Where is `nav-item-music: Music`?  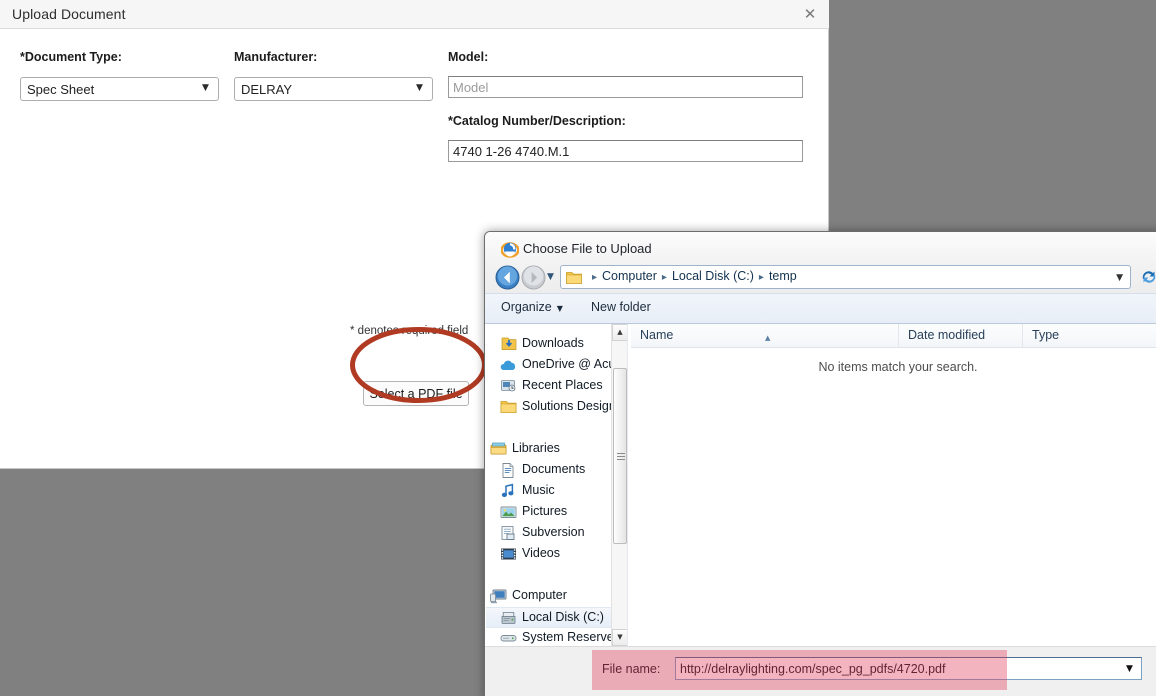 nav-item-music: Music is located at coordinates (556, 491).